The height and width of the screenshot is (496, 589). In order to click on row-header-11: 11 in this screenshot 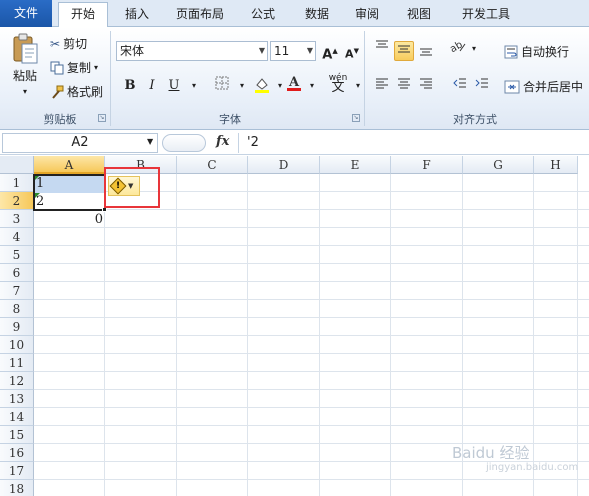, I will do `click(17, 363)`.